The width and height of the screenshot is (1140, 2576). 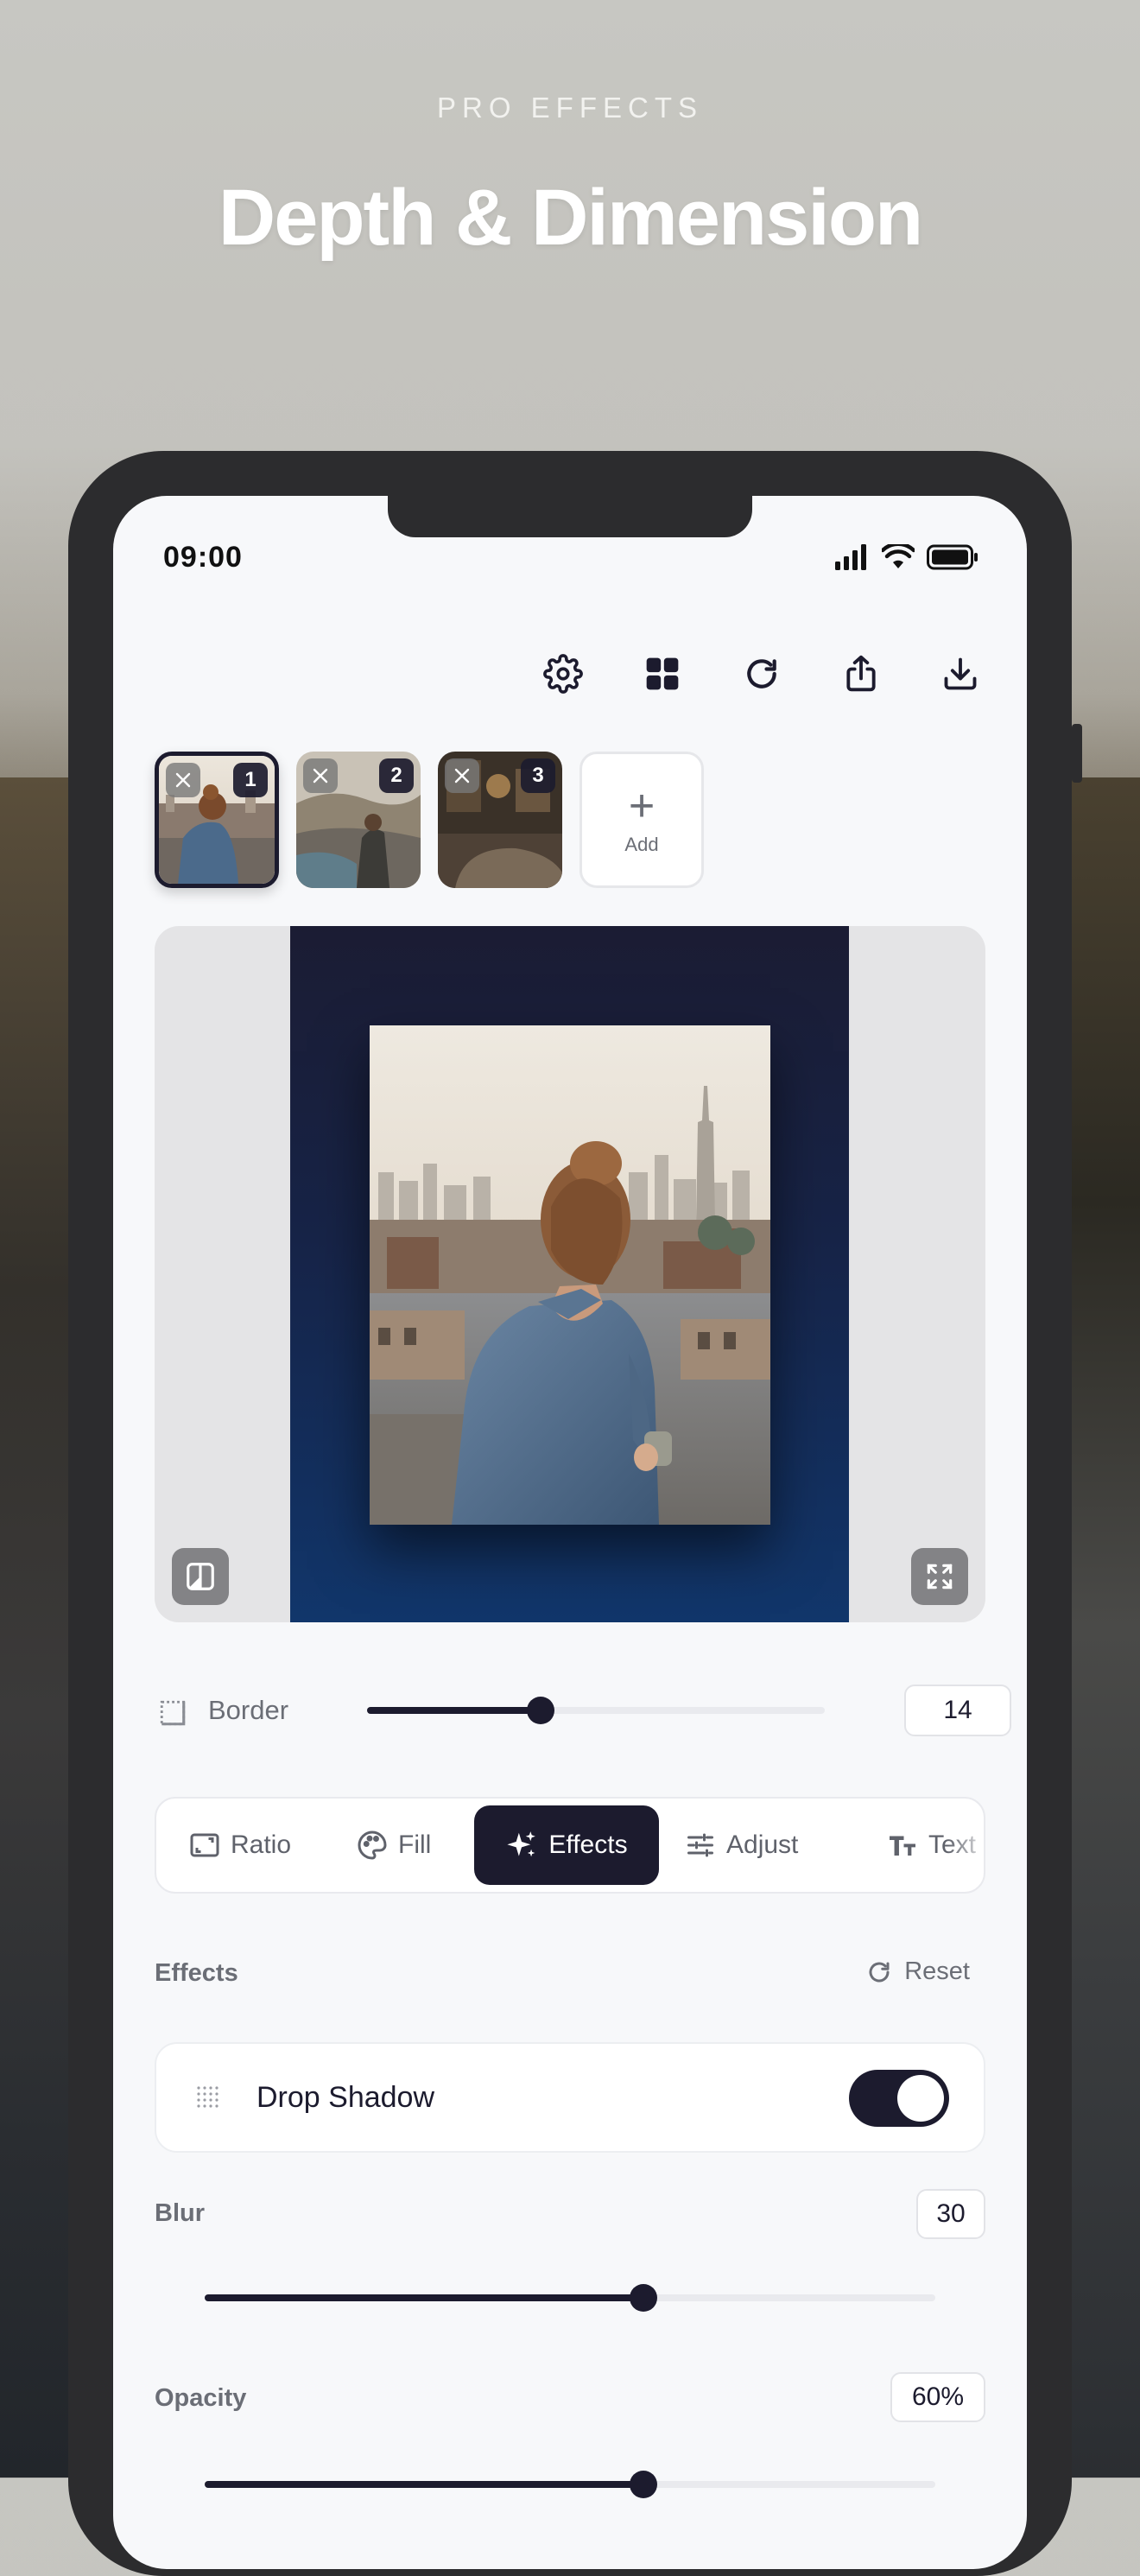 I want to click on thumbnail-3: 3, so click(x=500, y=820).